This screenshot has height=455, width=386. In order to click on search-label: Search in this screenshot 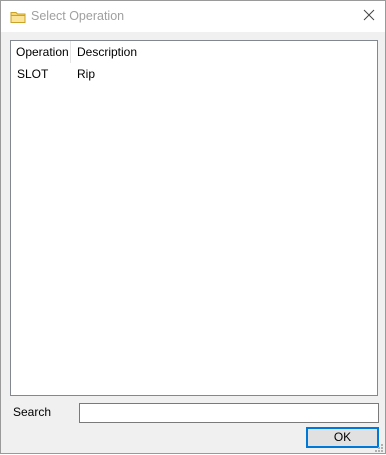, I will do `click(32, 412)`.